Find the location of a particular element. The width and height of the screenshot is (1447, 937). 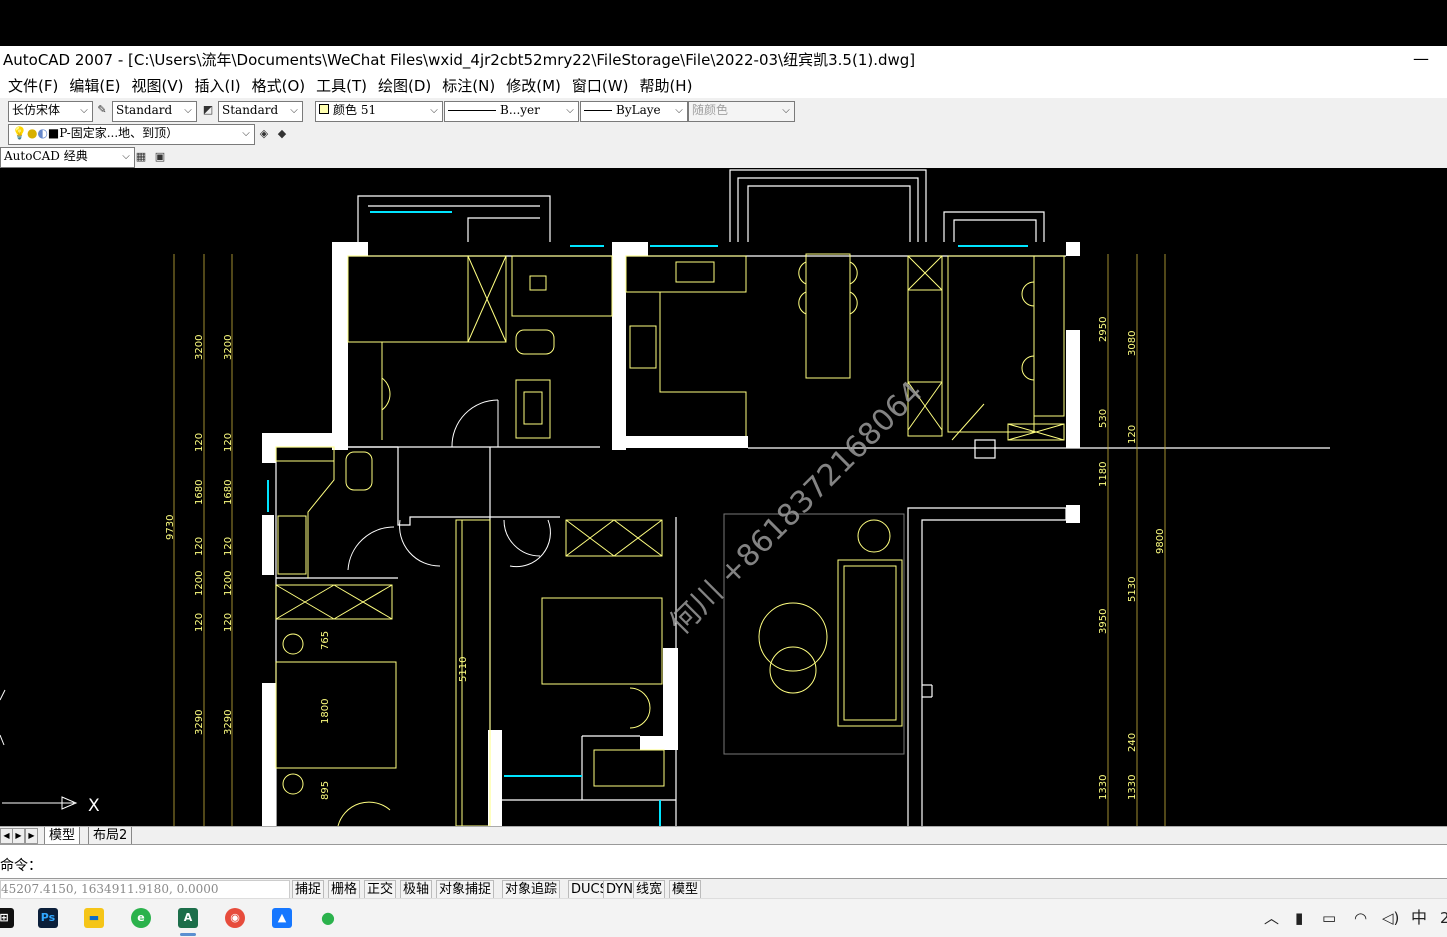

dim-style-combo: Standard ⌵ is located at coordinates (260, 111).